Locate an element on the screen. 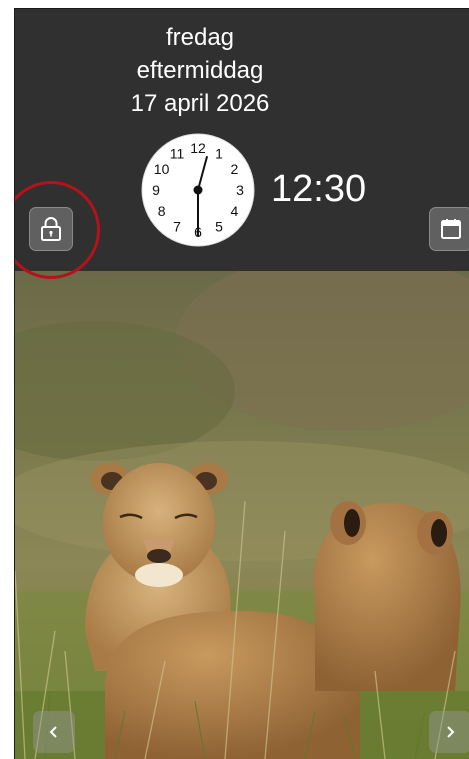 The image size is (469, 759). weekday-label: fredag is located at coordinates (200, 37).